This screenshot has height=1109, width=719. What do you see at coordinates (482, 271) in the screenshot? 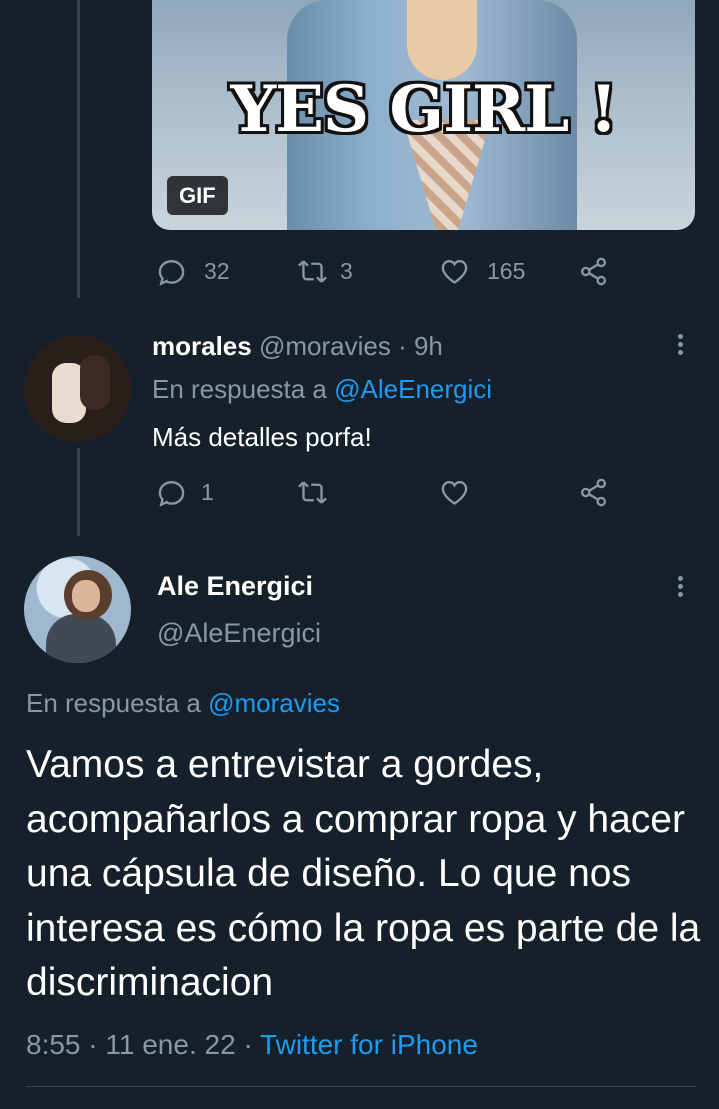
I see `like-button: 165` at bounding box center [482, 271].